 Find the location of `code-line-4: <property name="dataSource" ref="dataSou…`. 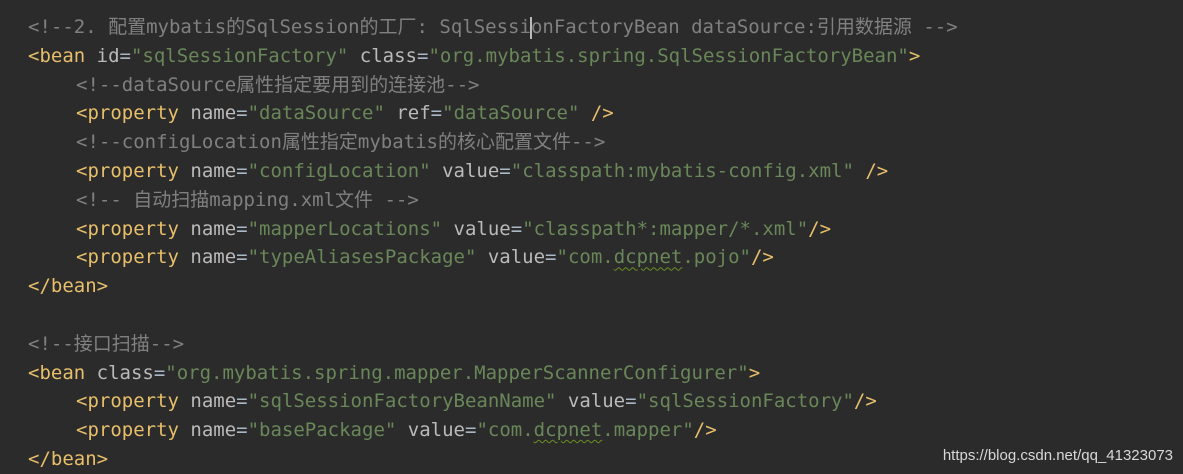

code-line-4: <property name="dataSource" ref="dataSou… is located at coordinates (591, 113).